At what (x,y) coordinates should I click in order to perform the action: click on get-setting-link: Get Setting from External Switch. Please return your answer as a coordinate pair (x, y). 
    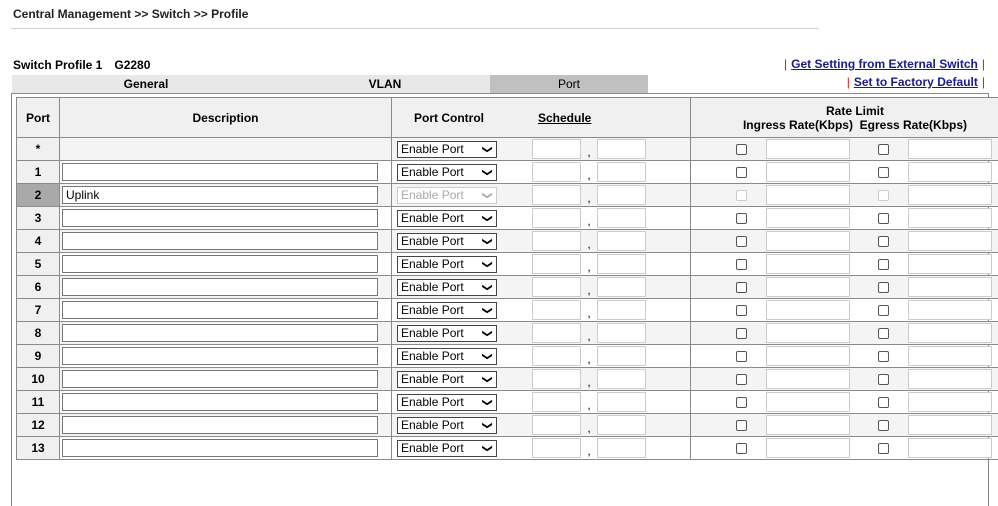
    Looking at the image, I should click on (884, 64).